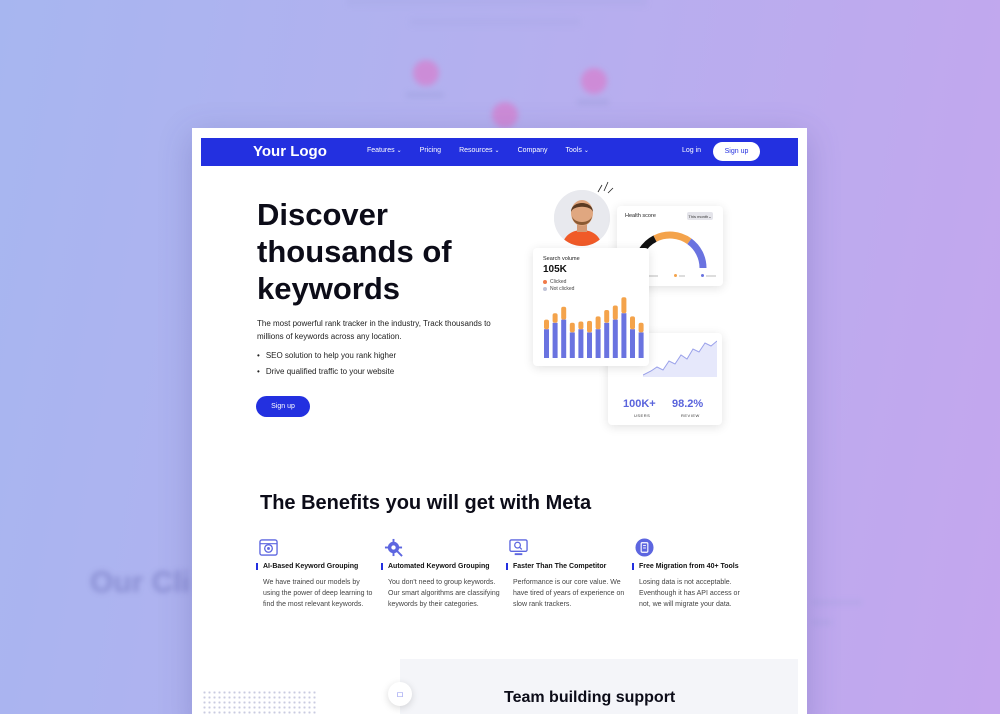  I want to click on monitor-search-icon, so click(518, 547).